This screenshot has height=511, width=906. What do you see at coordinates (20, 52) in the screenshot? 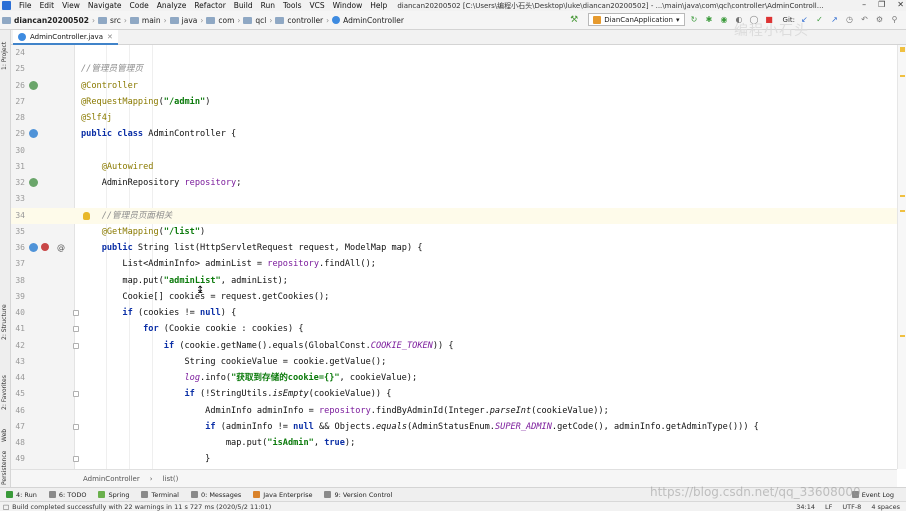
I see `code-line: 24` at bounding box center [20, 52].